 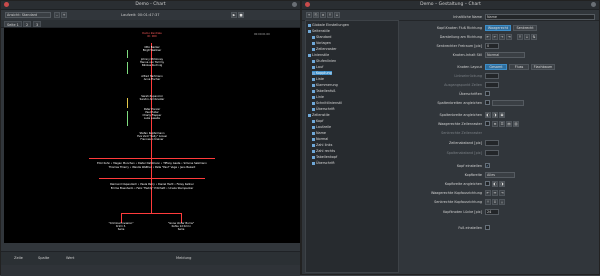 I want to click on tree-item: Schnittlinienstil, so click(x=327, y=103).